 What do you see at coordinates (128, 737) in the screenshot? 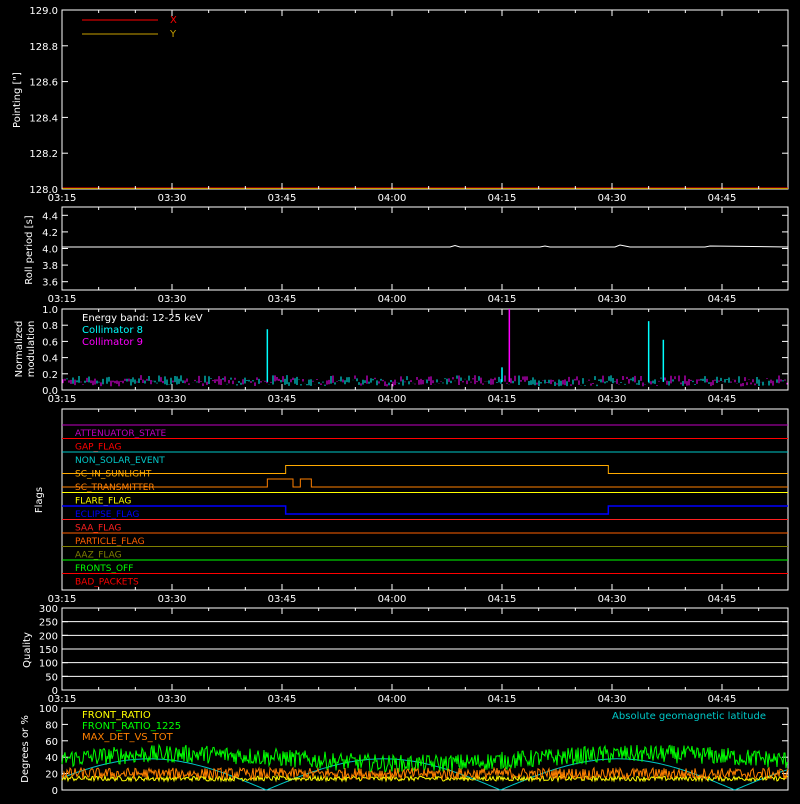
I see `legend-max-det-vs-tot: MAX_DET_VS_TOT` at bounding box center [128, 737].